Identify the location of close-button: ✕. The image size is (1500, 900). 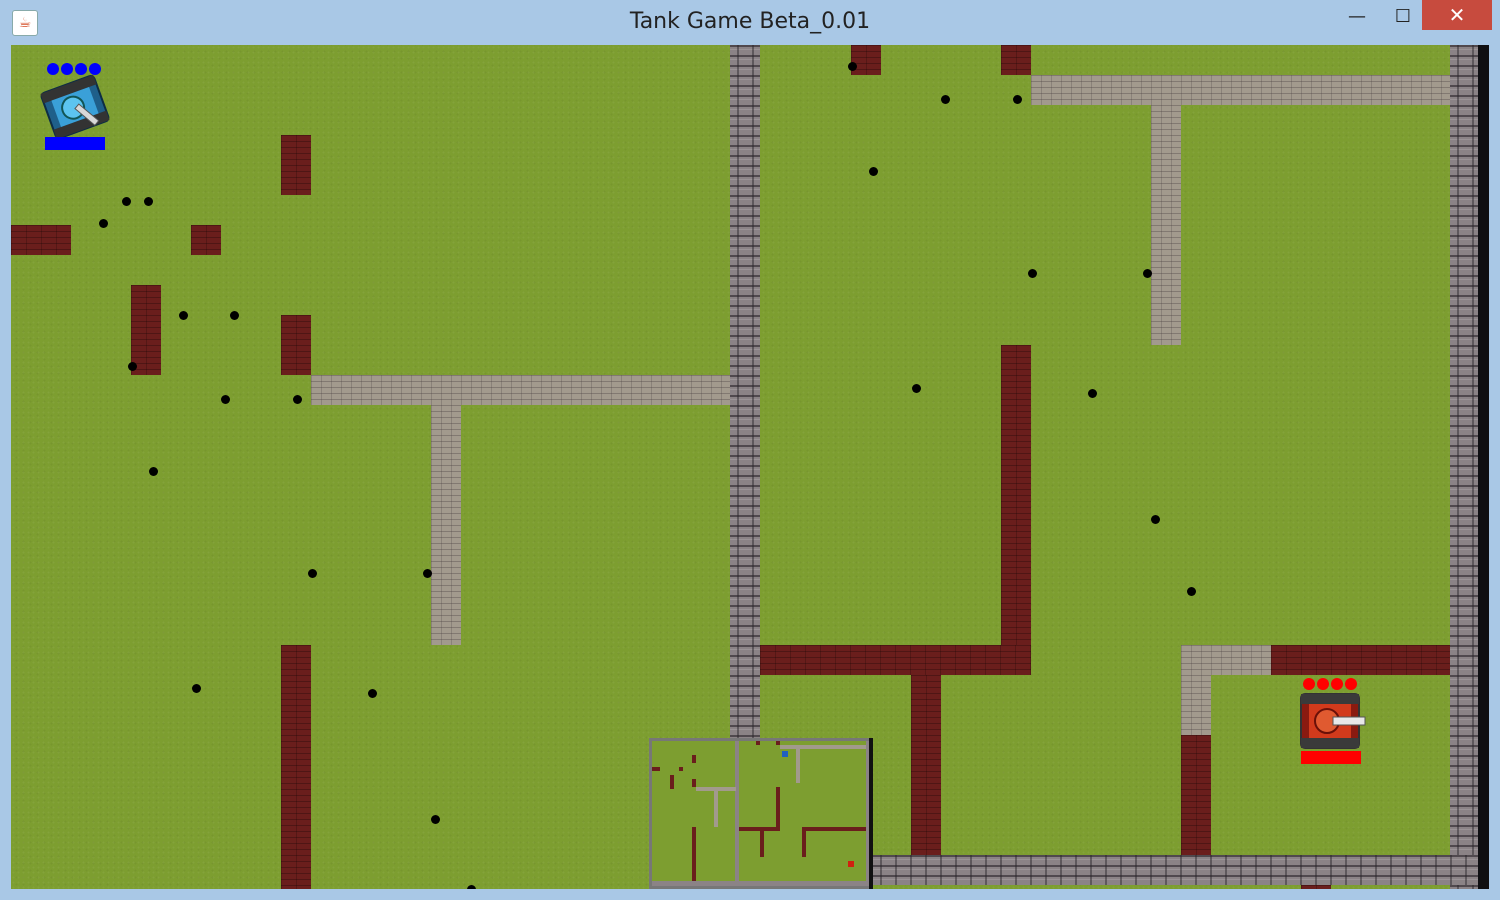
(1457, 15).